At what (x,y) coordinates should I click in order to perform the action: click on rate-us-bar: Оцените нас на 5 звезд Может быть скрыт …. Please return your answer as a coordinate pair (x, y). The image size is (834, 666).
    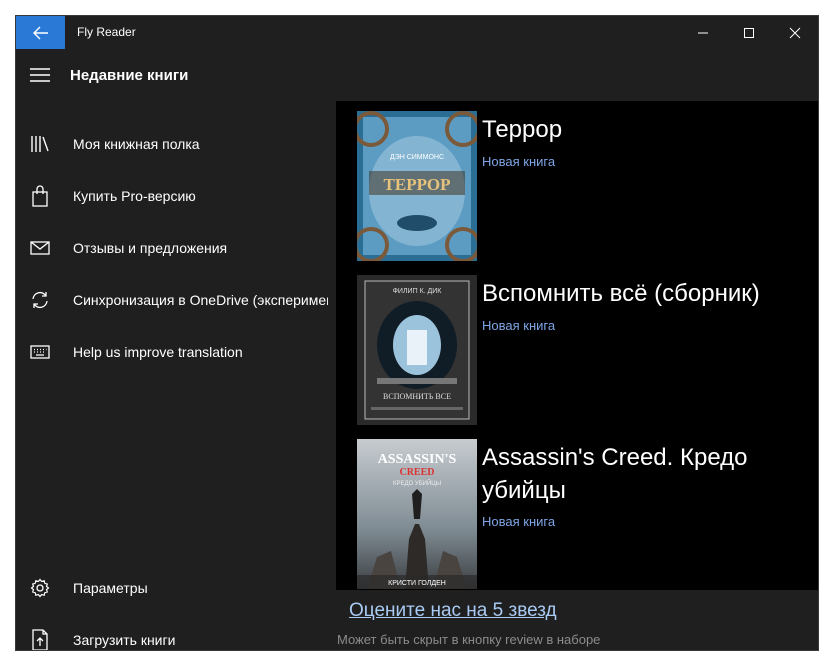
    Looking at the image, I should click on (577, 620).